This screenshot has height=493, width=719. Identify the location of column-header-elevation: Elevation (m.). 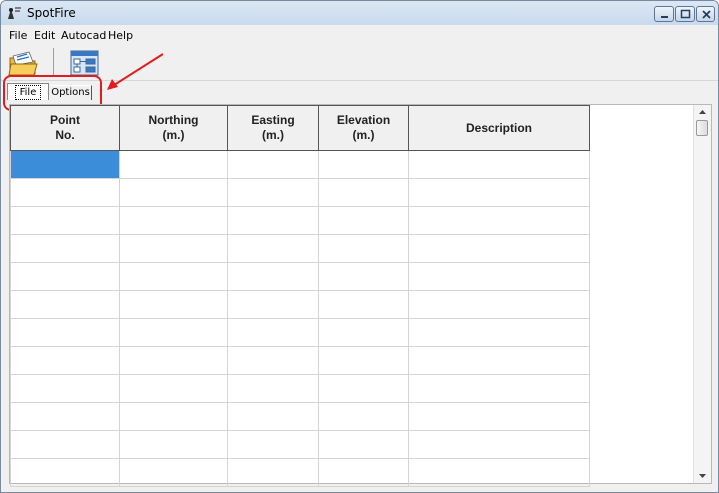
(363, 128).